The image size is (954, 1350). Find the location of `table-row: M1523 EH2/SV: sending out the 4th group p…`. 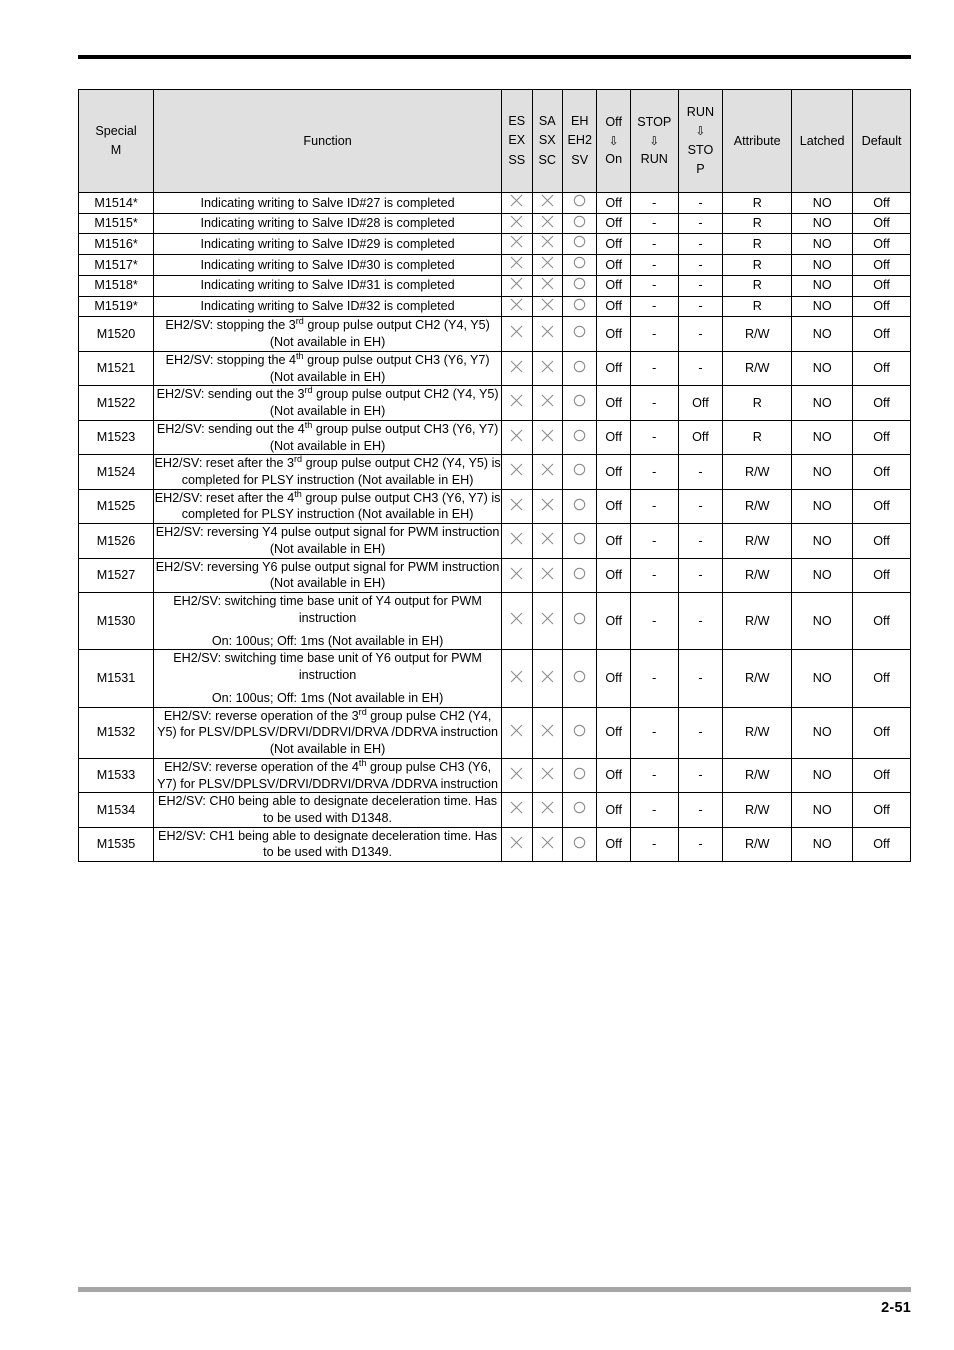

table-row: M1523 EH2/SV: sending out the 4th group p… is located at coordinates (494, 437).